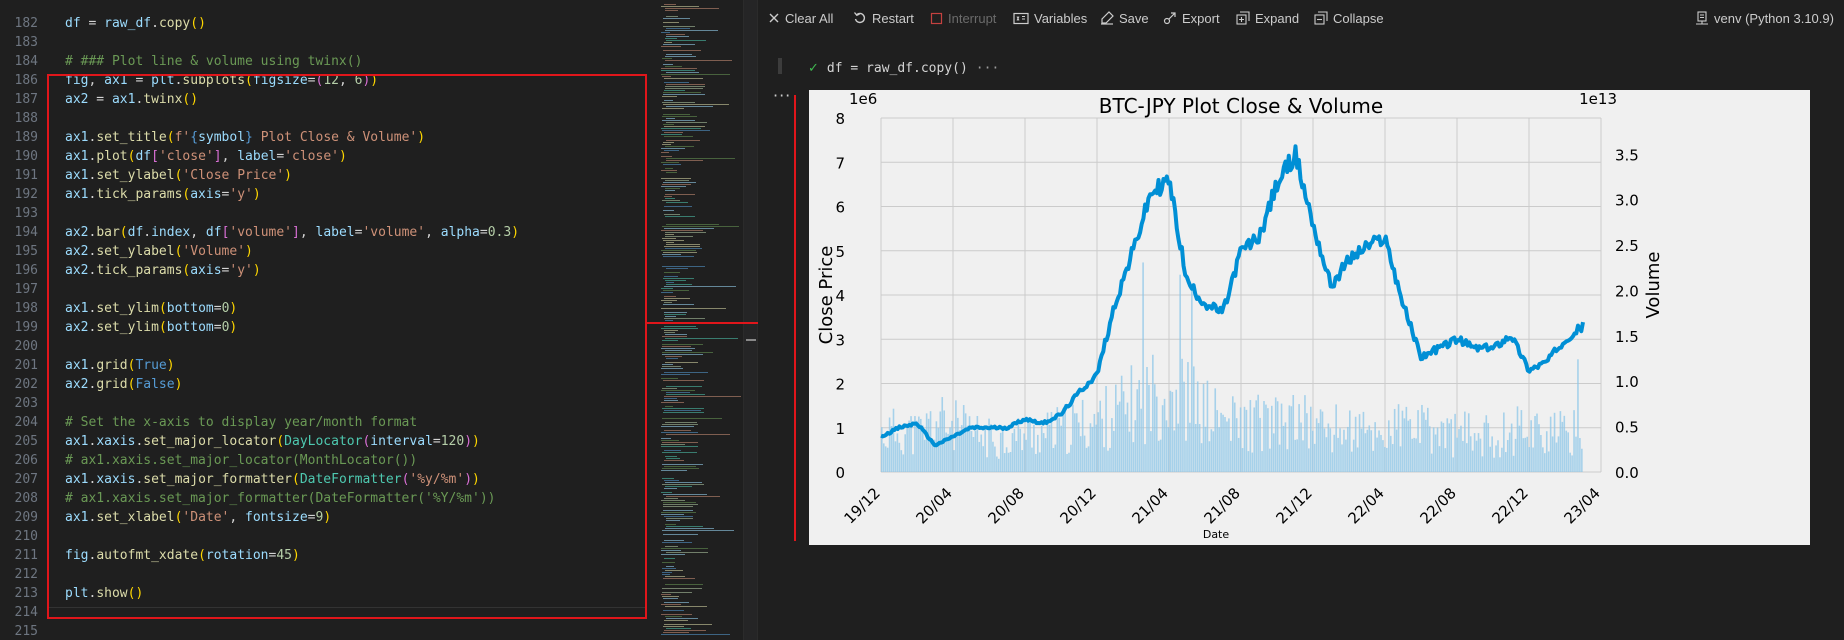  Describe the element at coordinates (1627, 201) in the screenshot. I see `y2-tick-label: 3.0` at that location.